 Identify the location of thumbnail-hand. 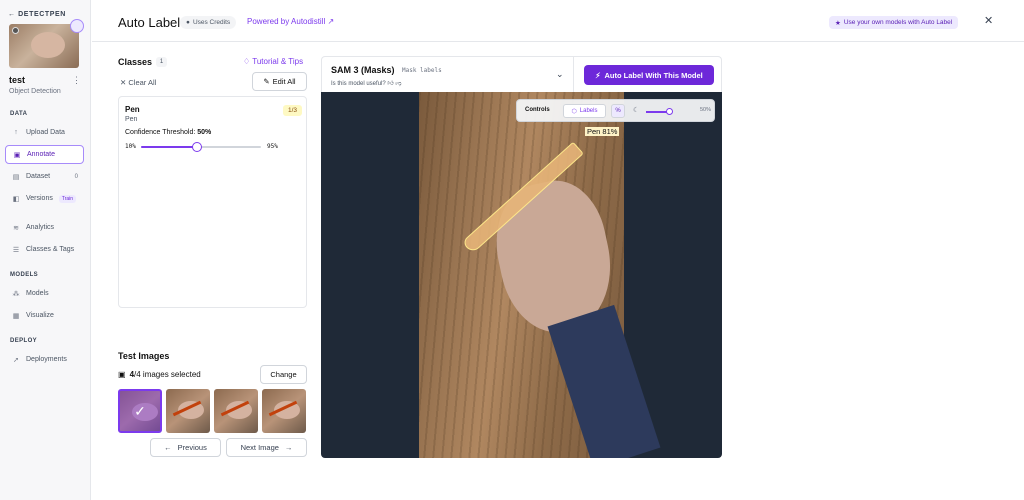
(48, 45).